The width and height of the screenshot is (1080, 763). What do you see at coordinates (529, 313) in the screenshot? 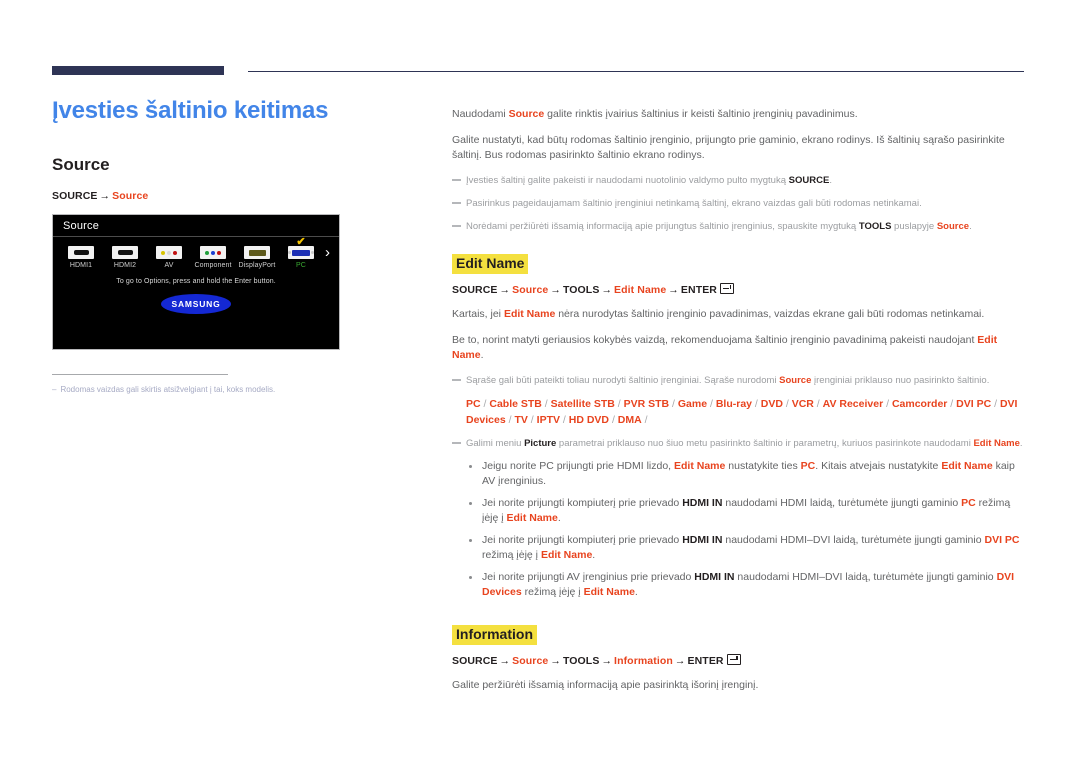
I see `para-term: Edit Name` at bounding box center [529, 313].